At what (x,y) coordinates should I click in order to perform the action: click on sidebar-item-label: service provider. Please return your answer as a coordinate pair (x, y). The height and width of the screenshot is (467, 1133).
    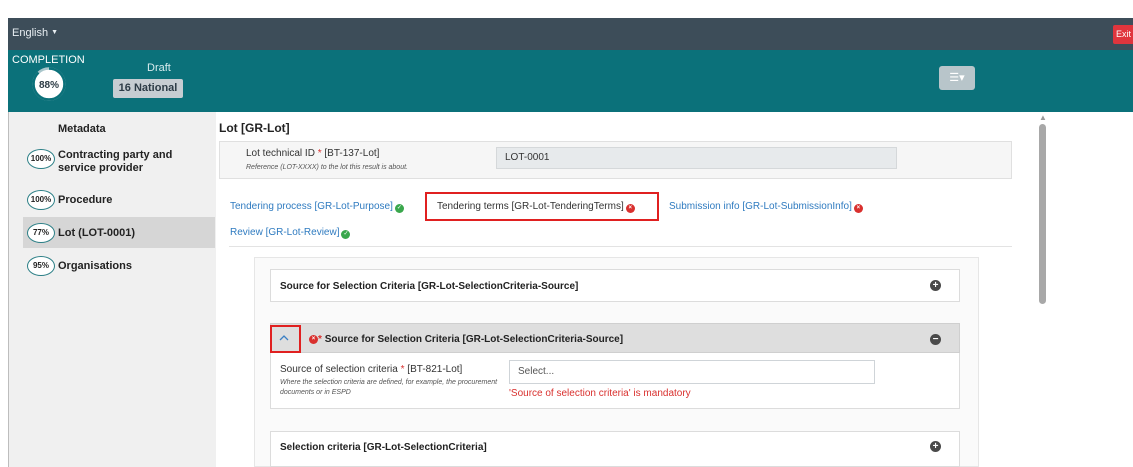
    Looking at the image, I should click on (100, 168).